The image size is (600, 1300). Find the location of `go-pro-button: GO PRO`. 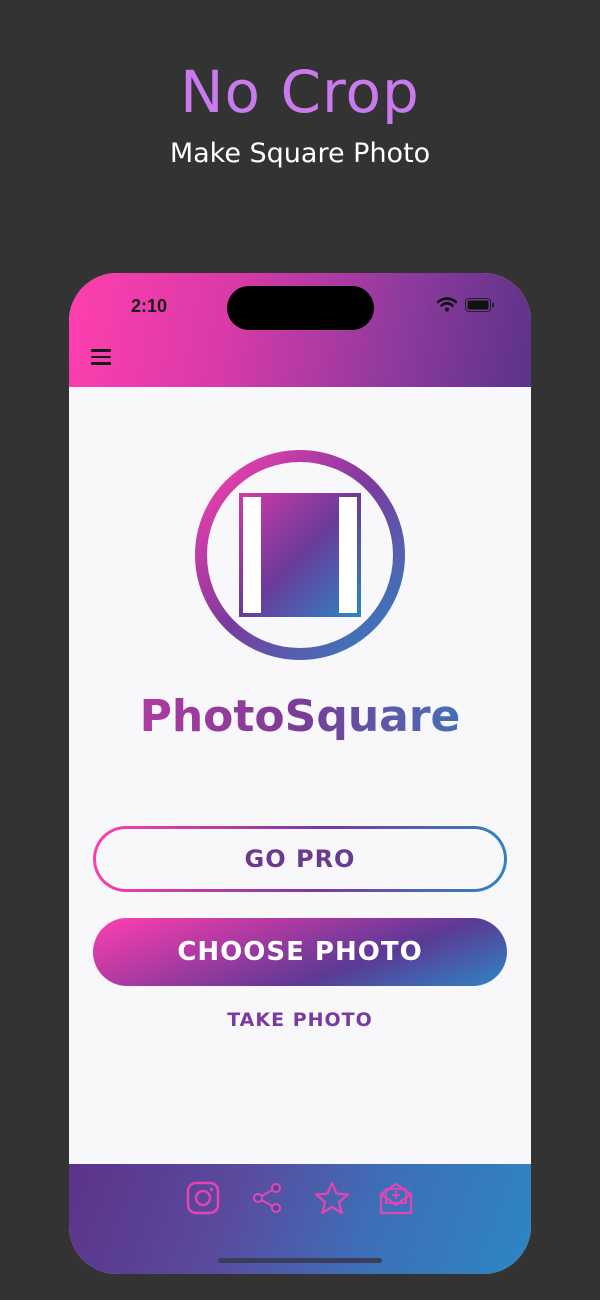

go-pro-button: GO PRO is located at coordinates (300, 859).